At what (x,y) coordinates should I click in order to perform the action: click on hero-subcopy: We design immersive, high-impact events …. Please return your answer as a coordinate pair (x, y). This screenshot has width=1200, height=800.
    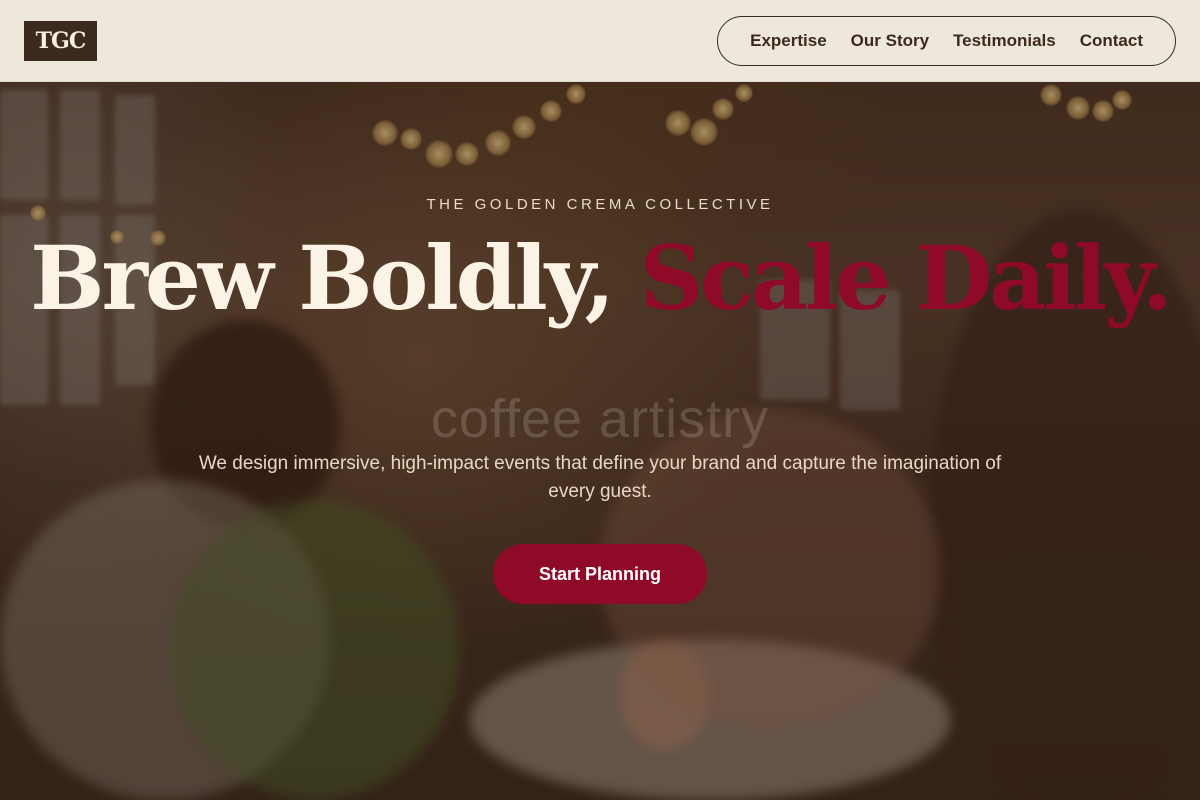
    Looking at the image, I should click on (600, 477).